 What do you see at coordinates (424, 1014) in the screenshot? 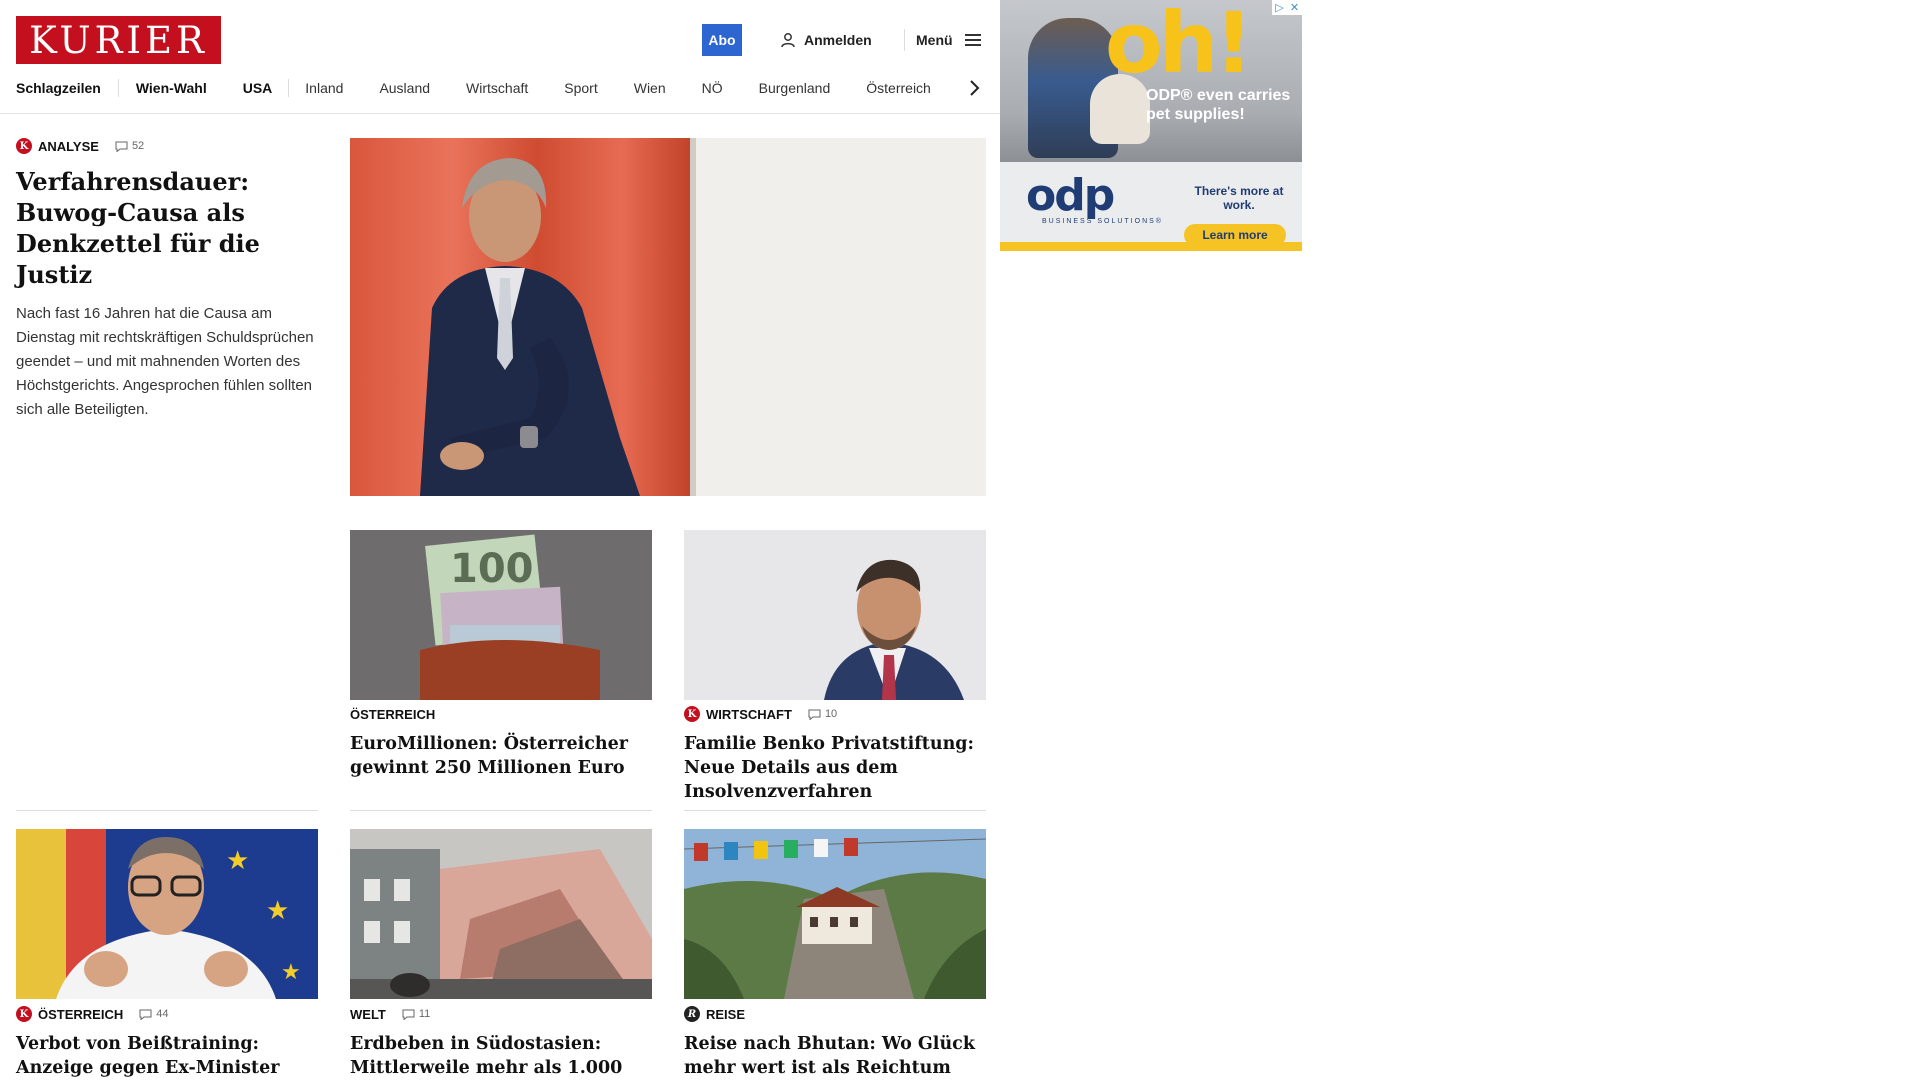
I see `comment-count-value: 11` at bounding box center [424, 1014].